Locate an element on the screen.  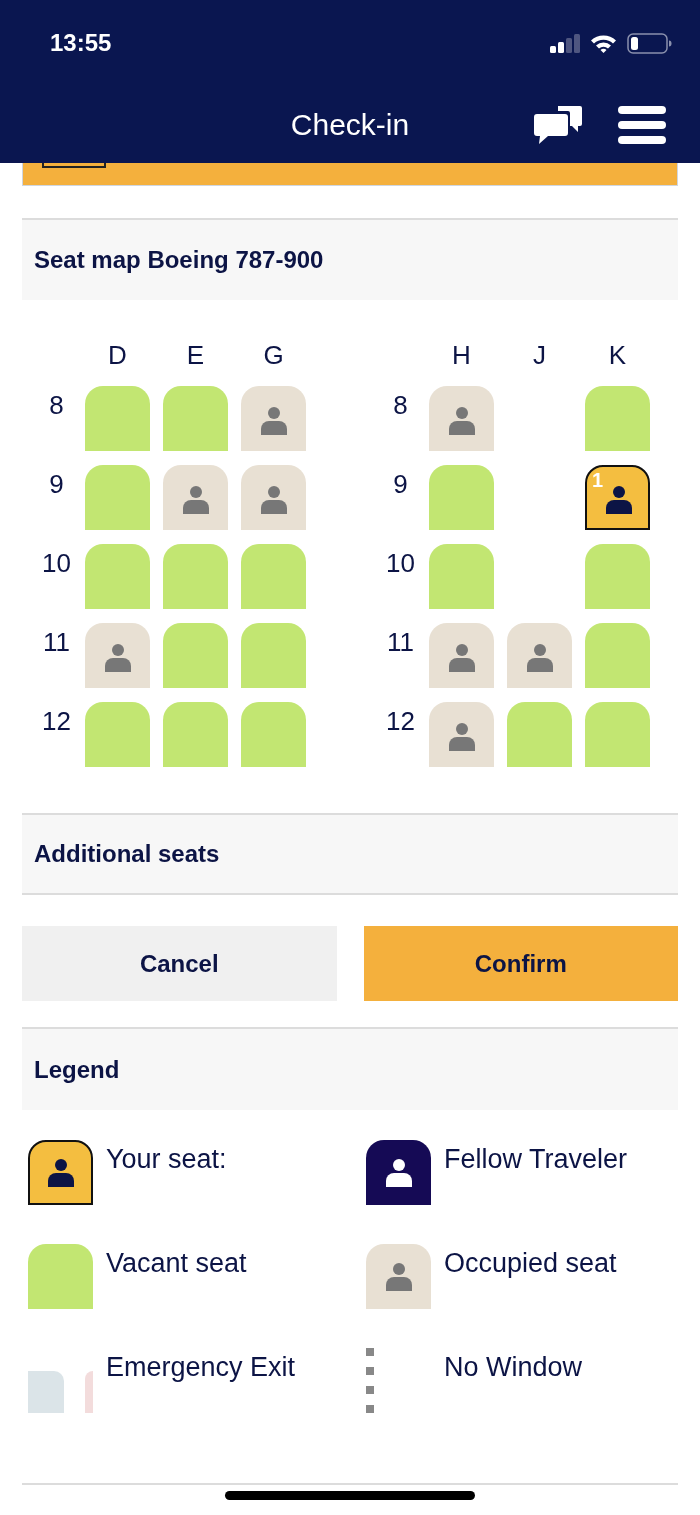
section-header: Legend is located at coordinates (350, 1068).